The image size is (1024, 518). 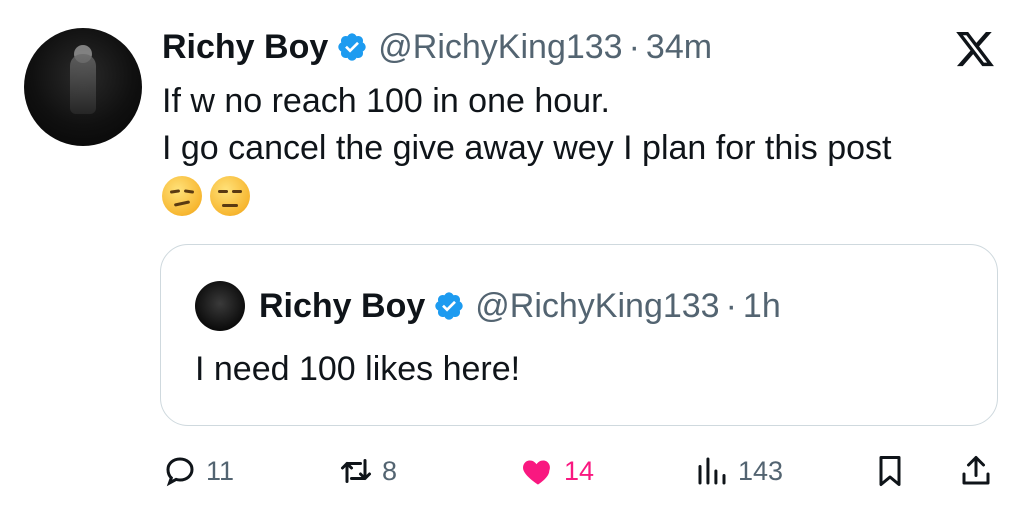 What do you see at coordinates (182, 196) in the screenshot?
I see `smirking-face-emoji-icon` at bounding box center [182, 196].